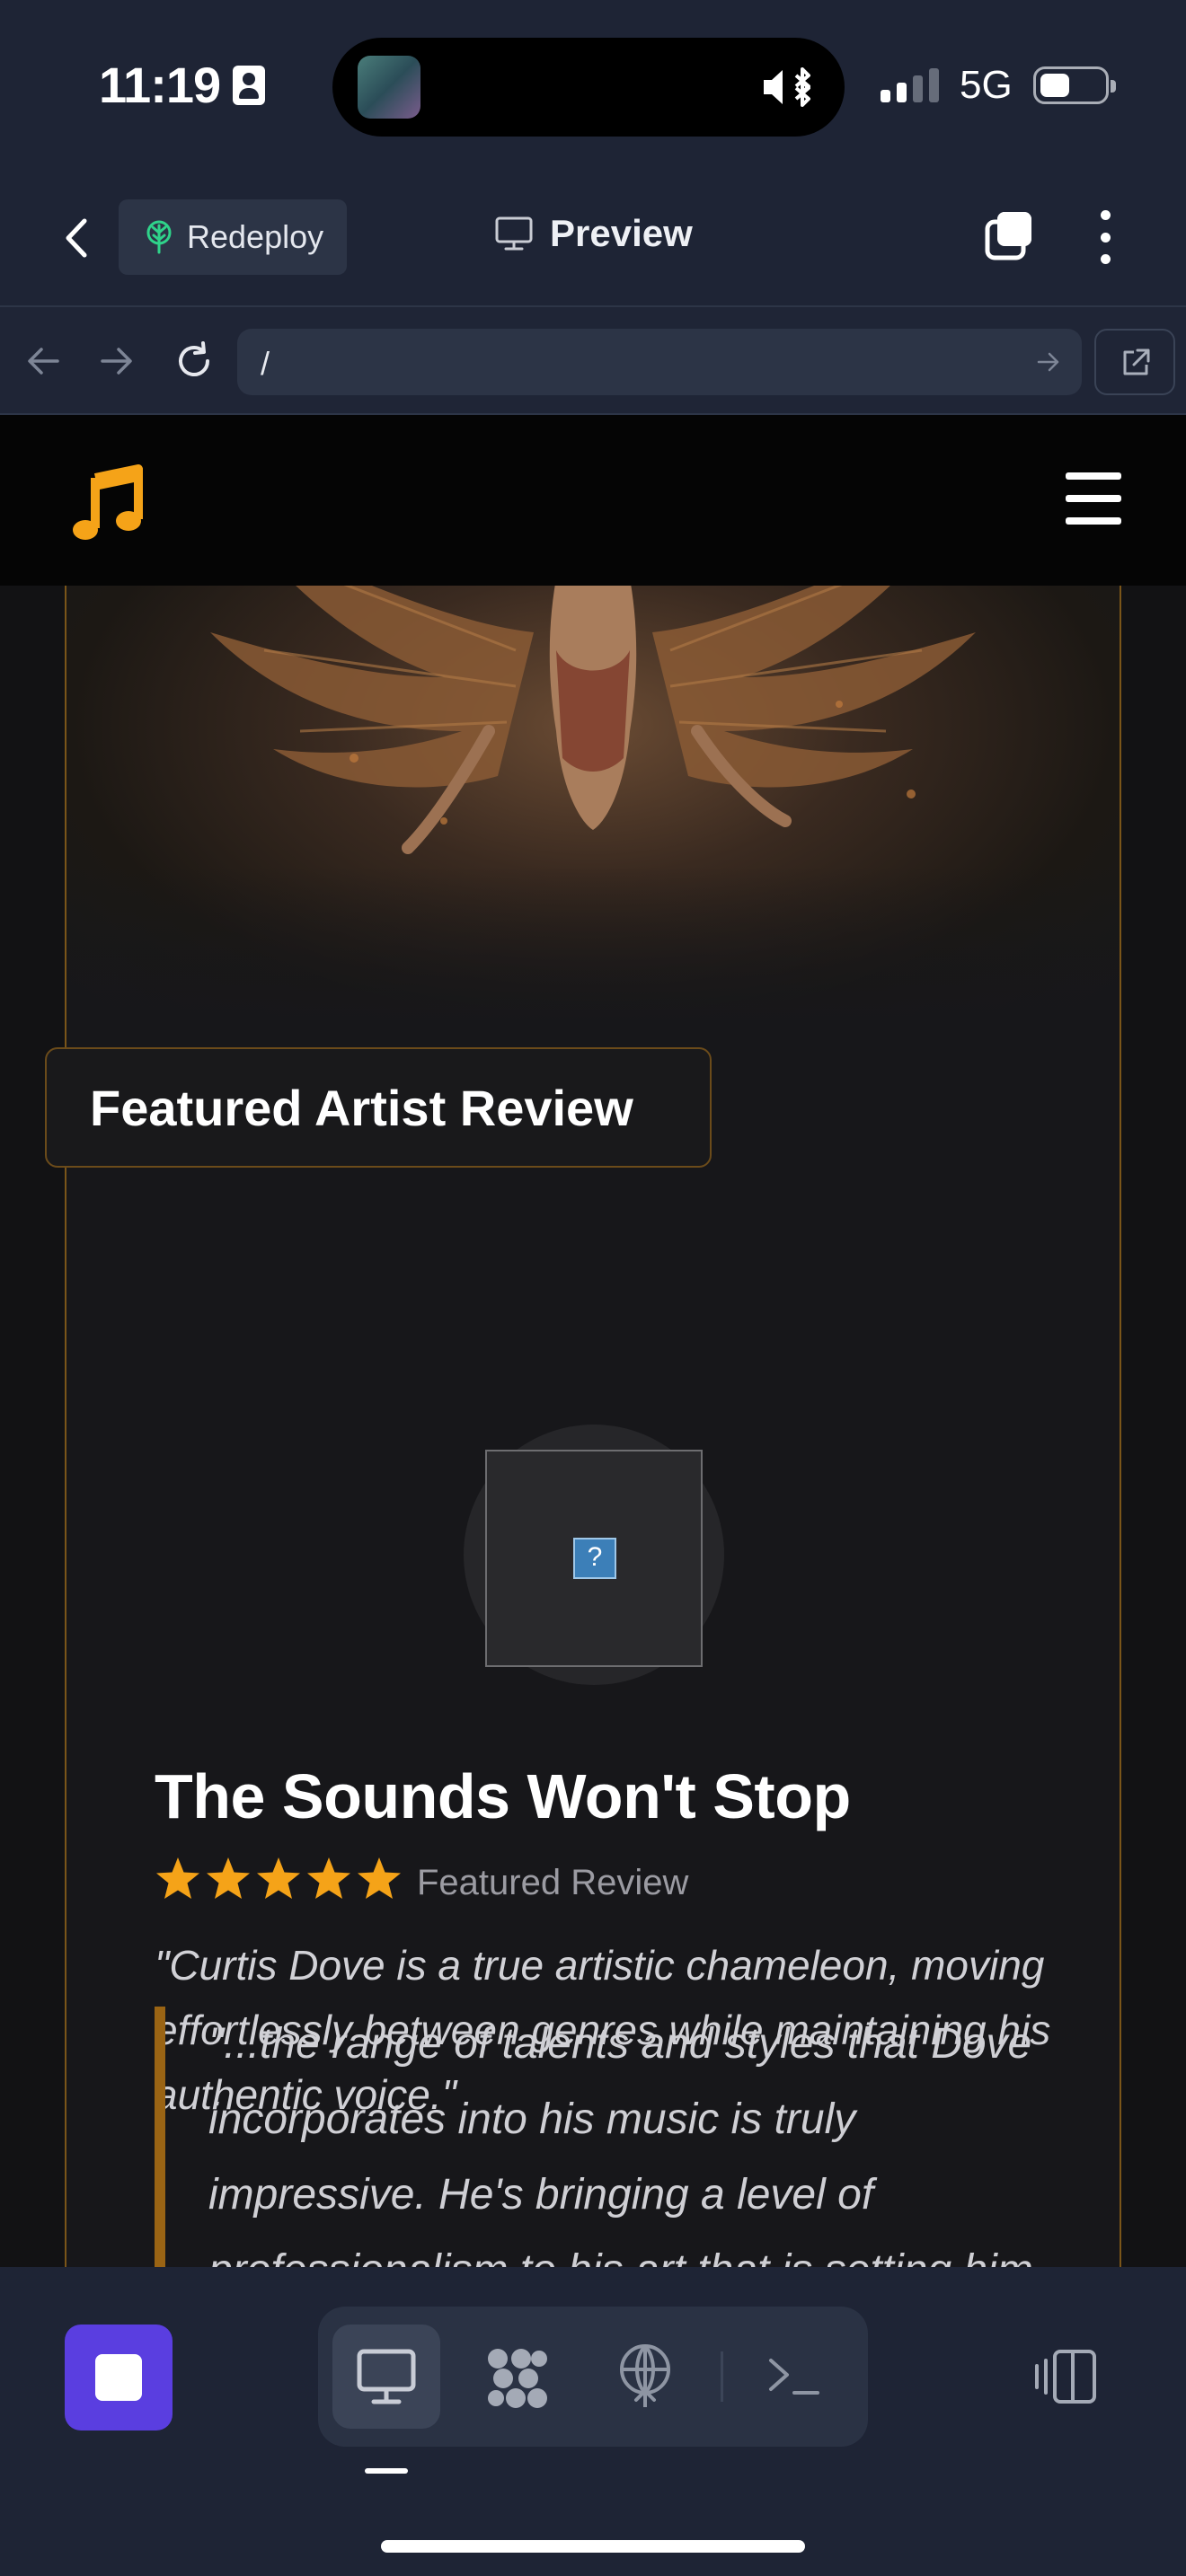  What do you see at coordinates (378, 1107) in the screenshot?
I see `featured-badge: Featured Artist Review` at bounding box center [378, 1107].